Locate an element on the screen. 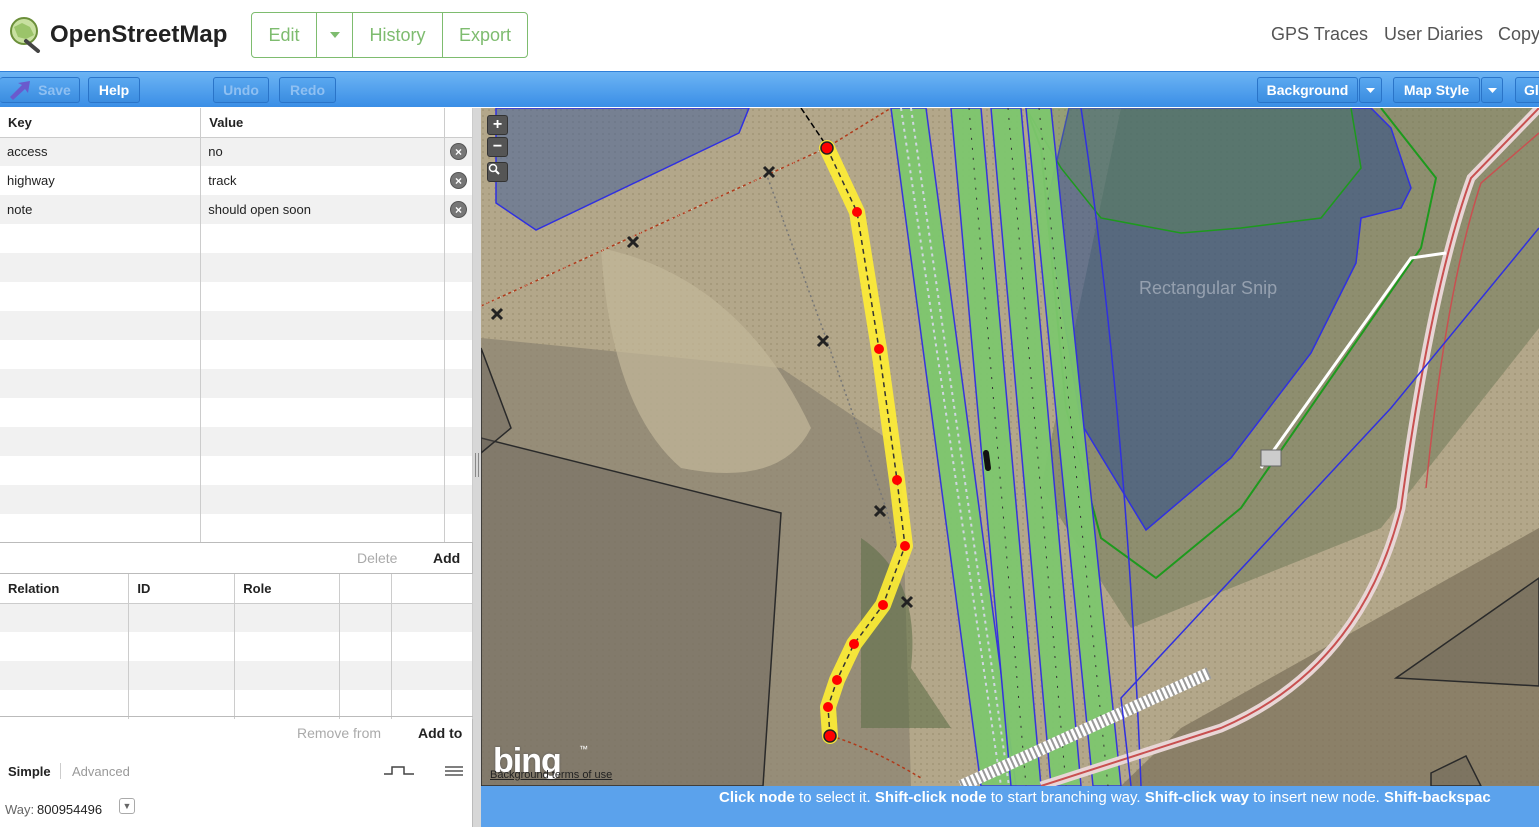 This screenshot has height=827, width=1539. tag-key-cell: access is located at coordinates (101, 151).